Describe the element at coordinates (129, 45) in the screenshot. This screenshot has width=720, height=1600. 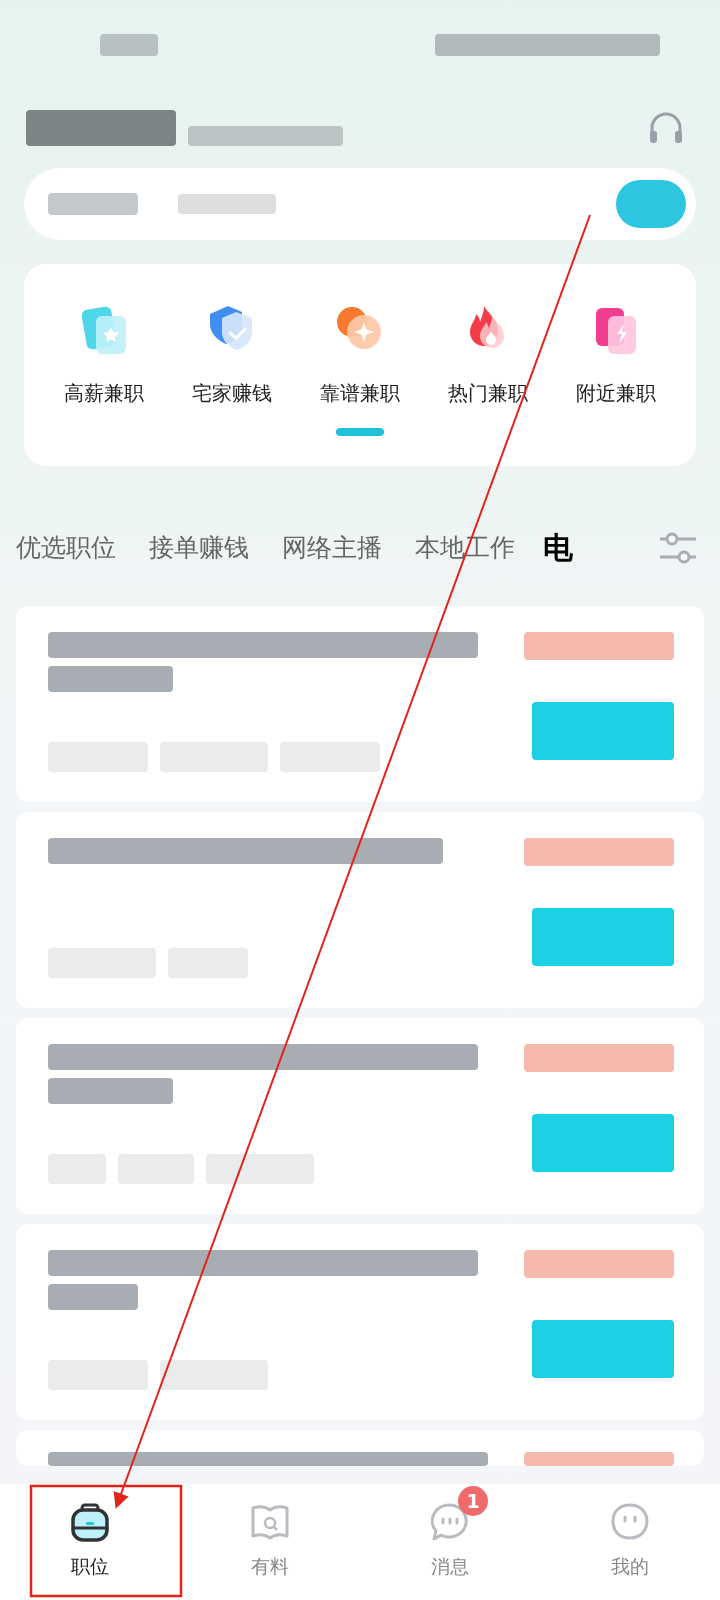
I see `blurred-time` at that location.